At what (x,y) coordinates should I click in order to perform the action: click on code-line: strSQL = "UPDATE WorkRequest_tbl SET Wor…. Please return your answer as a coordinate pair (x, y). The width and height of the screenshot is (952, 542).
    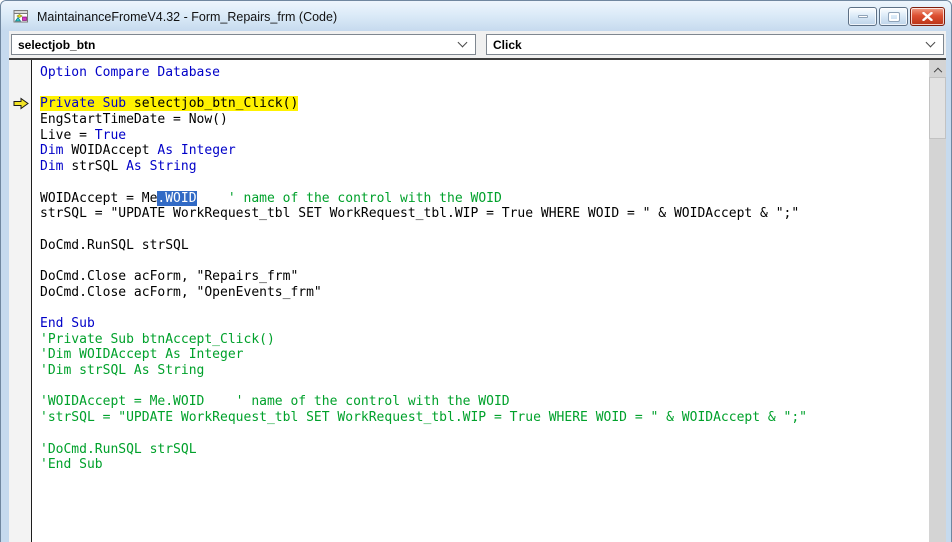
    Looking at the image, I should click on (484, 214).